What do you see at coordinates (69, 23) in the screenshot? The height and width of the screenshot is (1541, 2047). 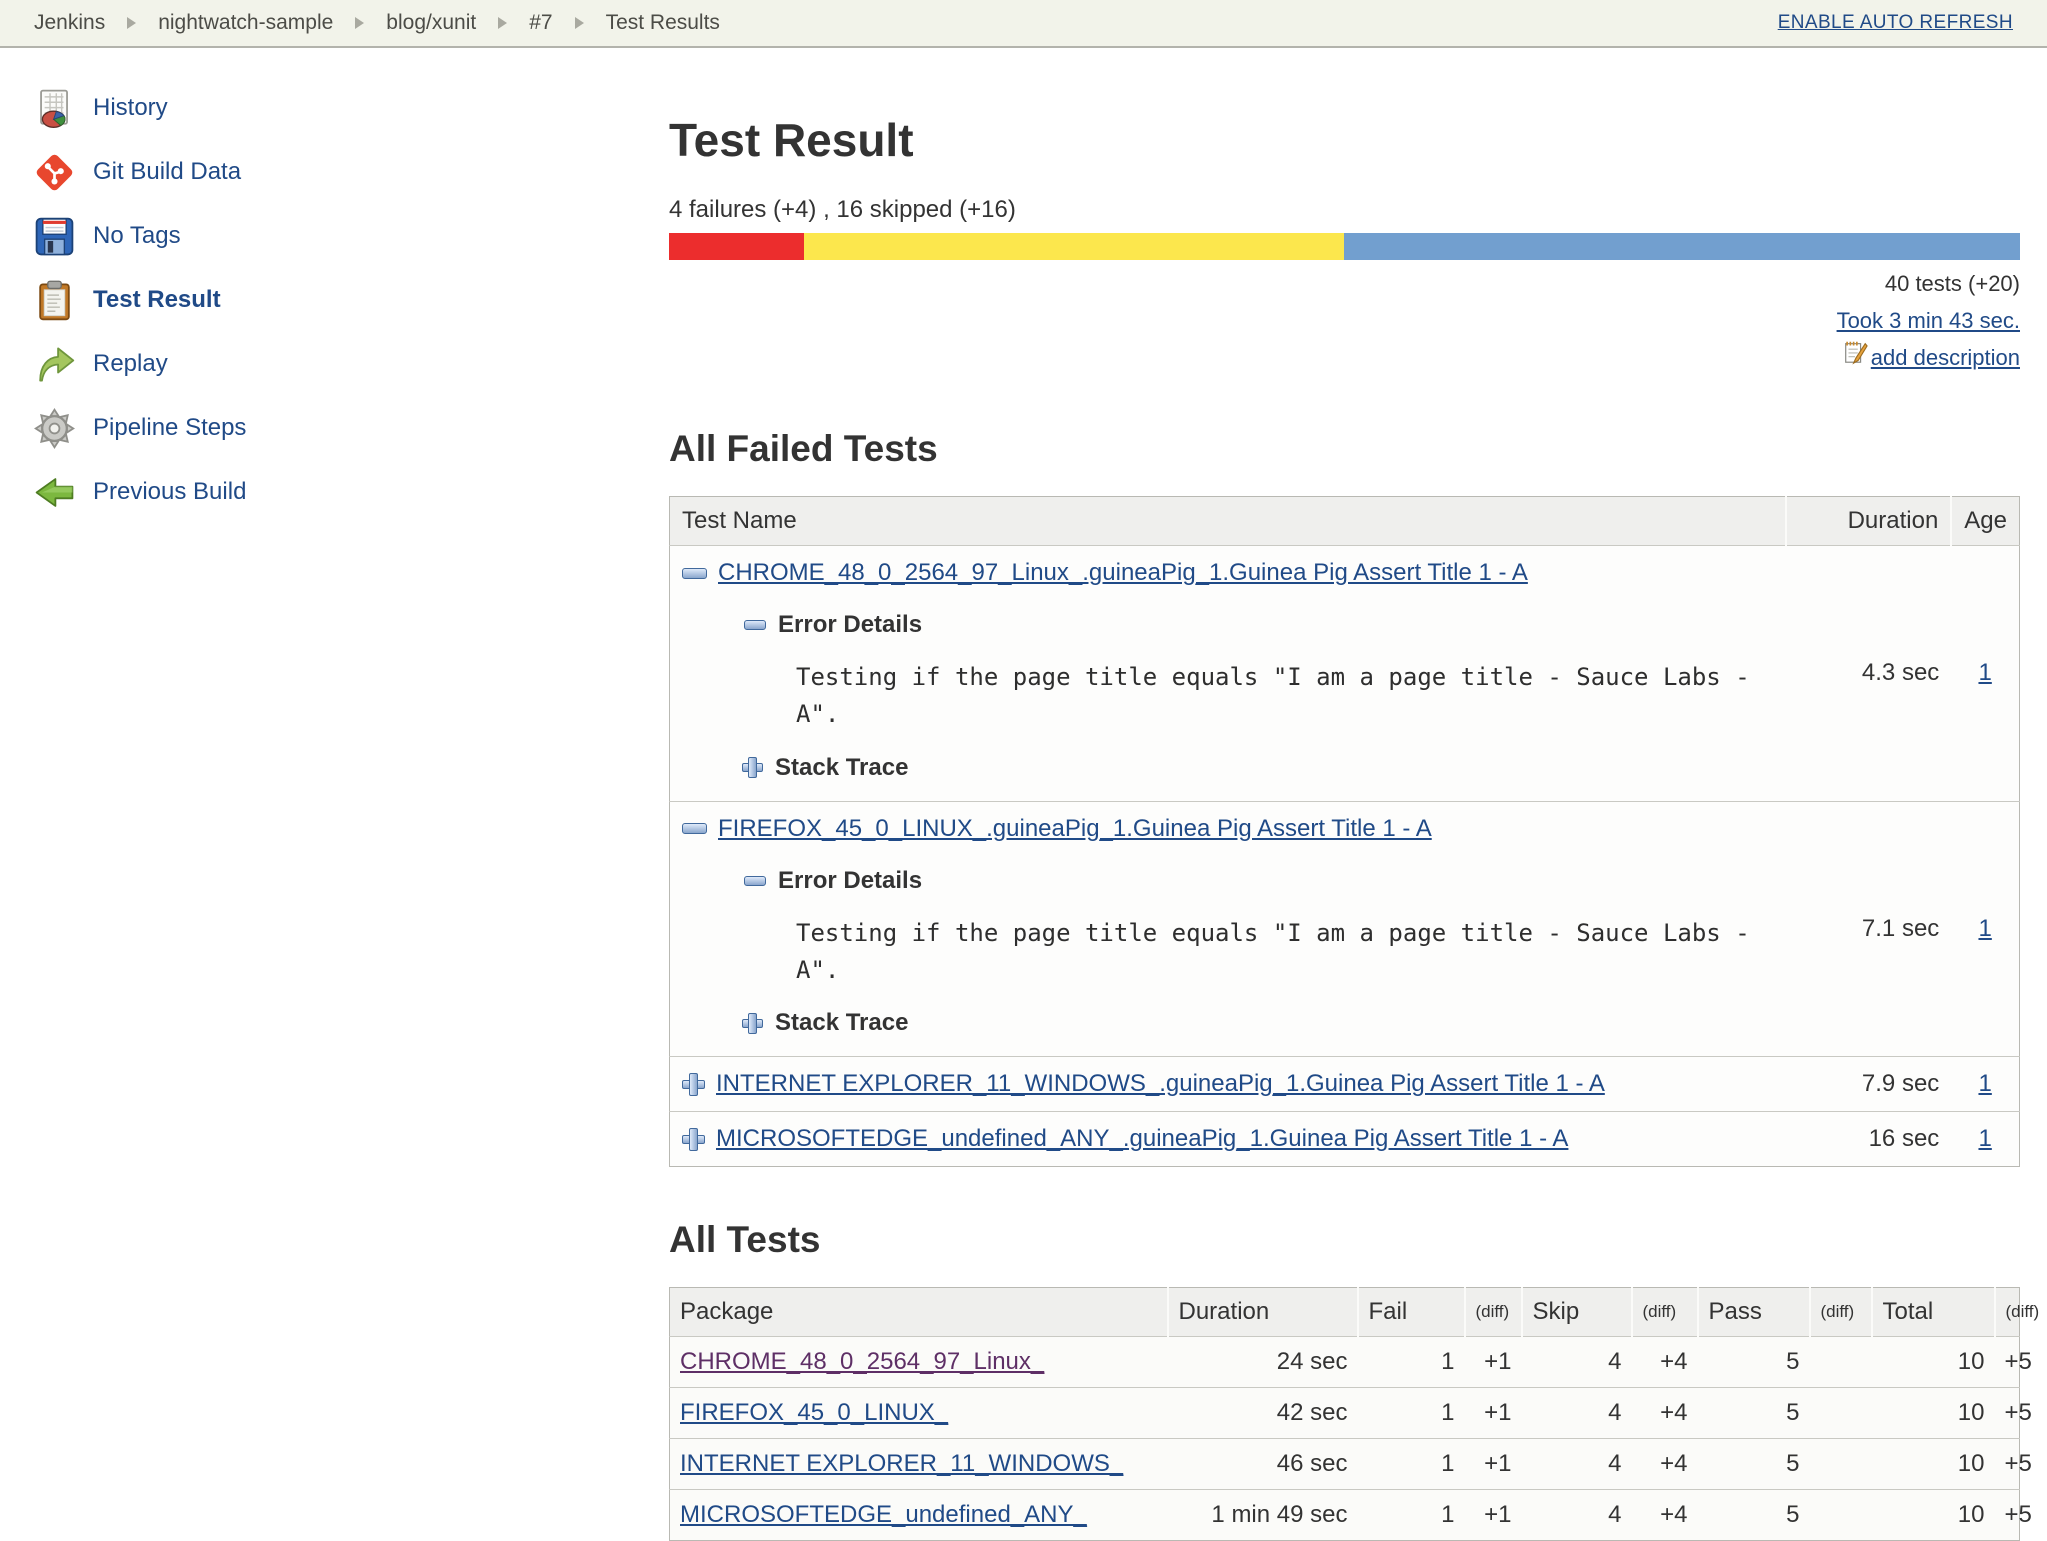 I see `breadcrumb-item-jenkins: Jenkins` at bounding box center [69, 23].